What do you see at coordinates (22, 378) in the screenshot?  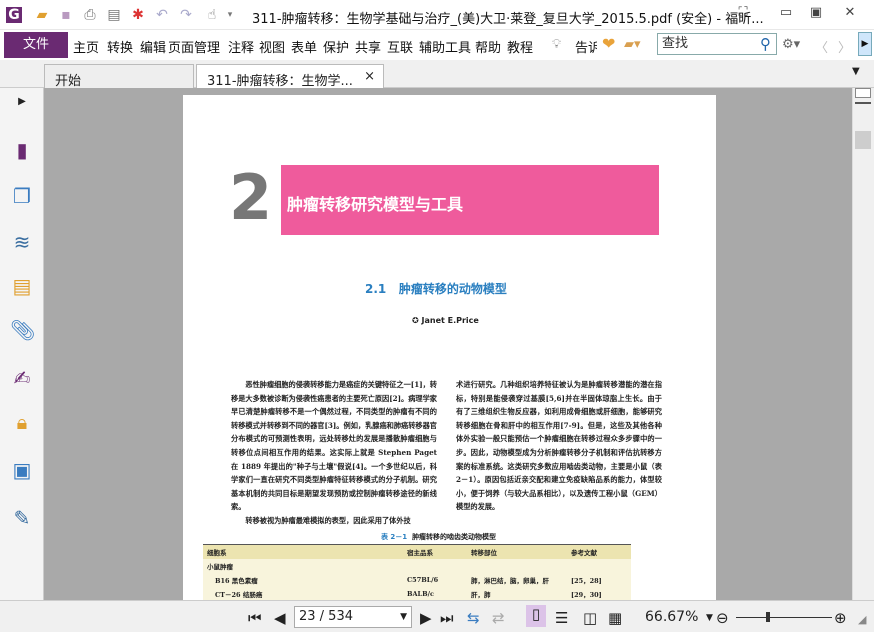 I see `signature-icon: ✍` at bounding box center [22, 378].